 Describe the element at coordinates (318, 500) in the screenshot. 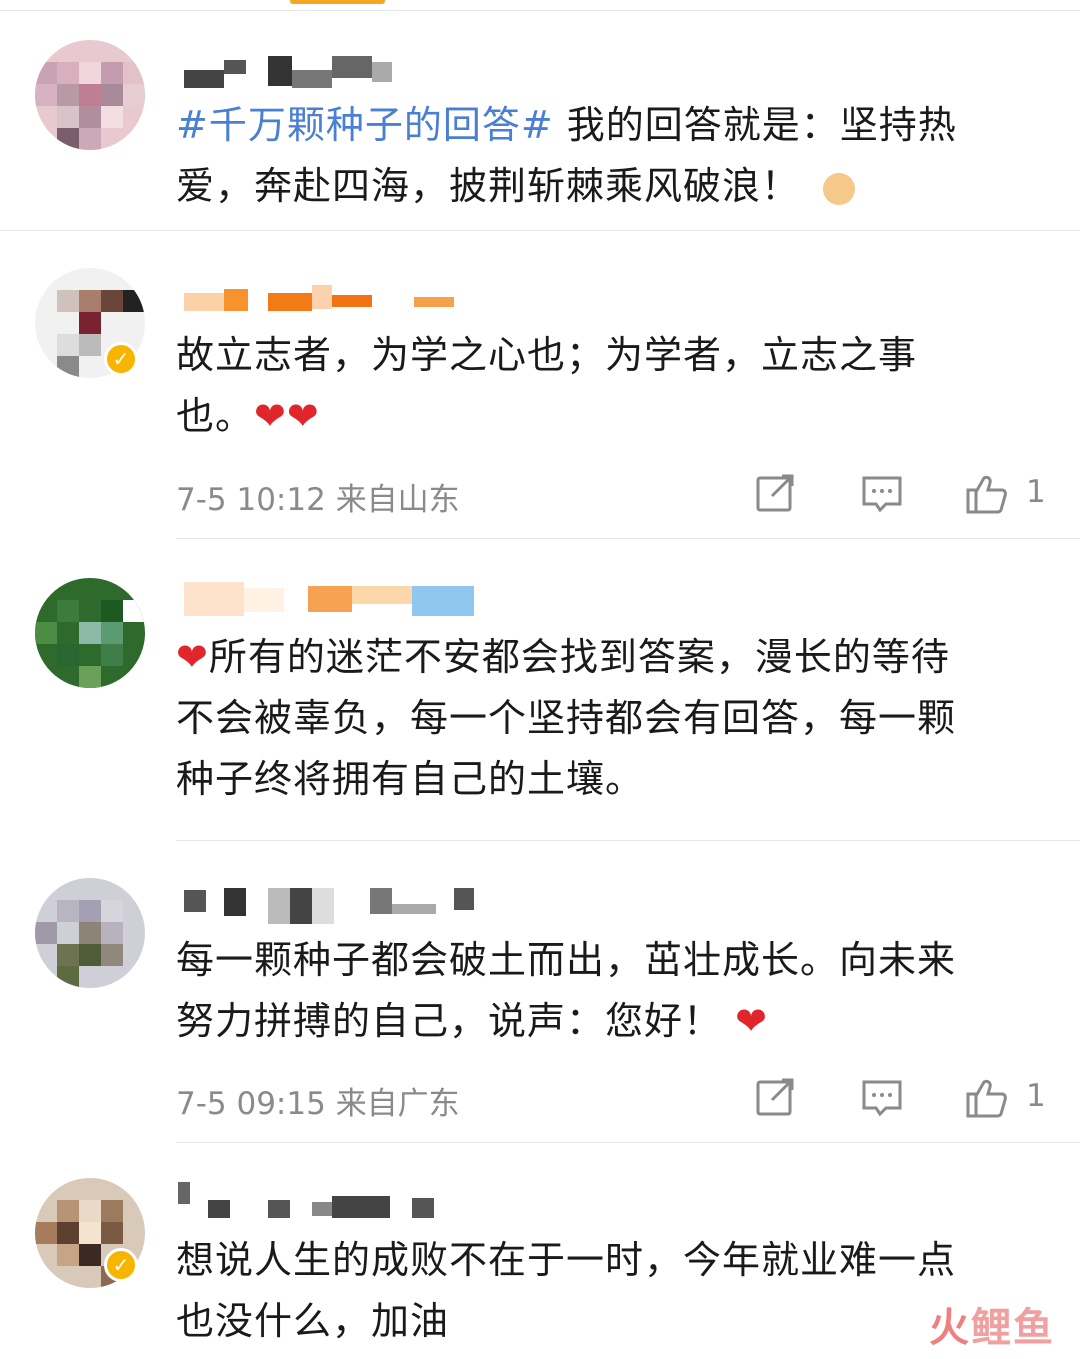

I see `comment-time: 7-5 10:12 来自山东` at that location.